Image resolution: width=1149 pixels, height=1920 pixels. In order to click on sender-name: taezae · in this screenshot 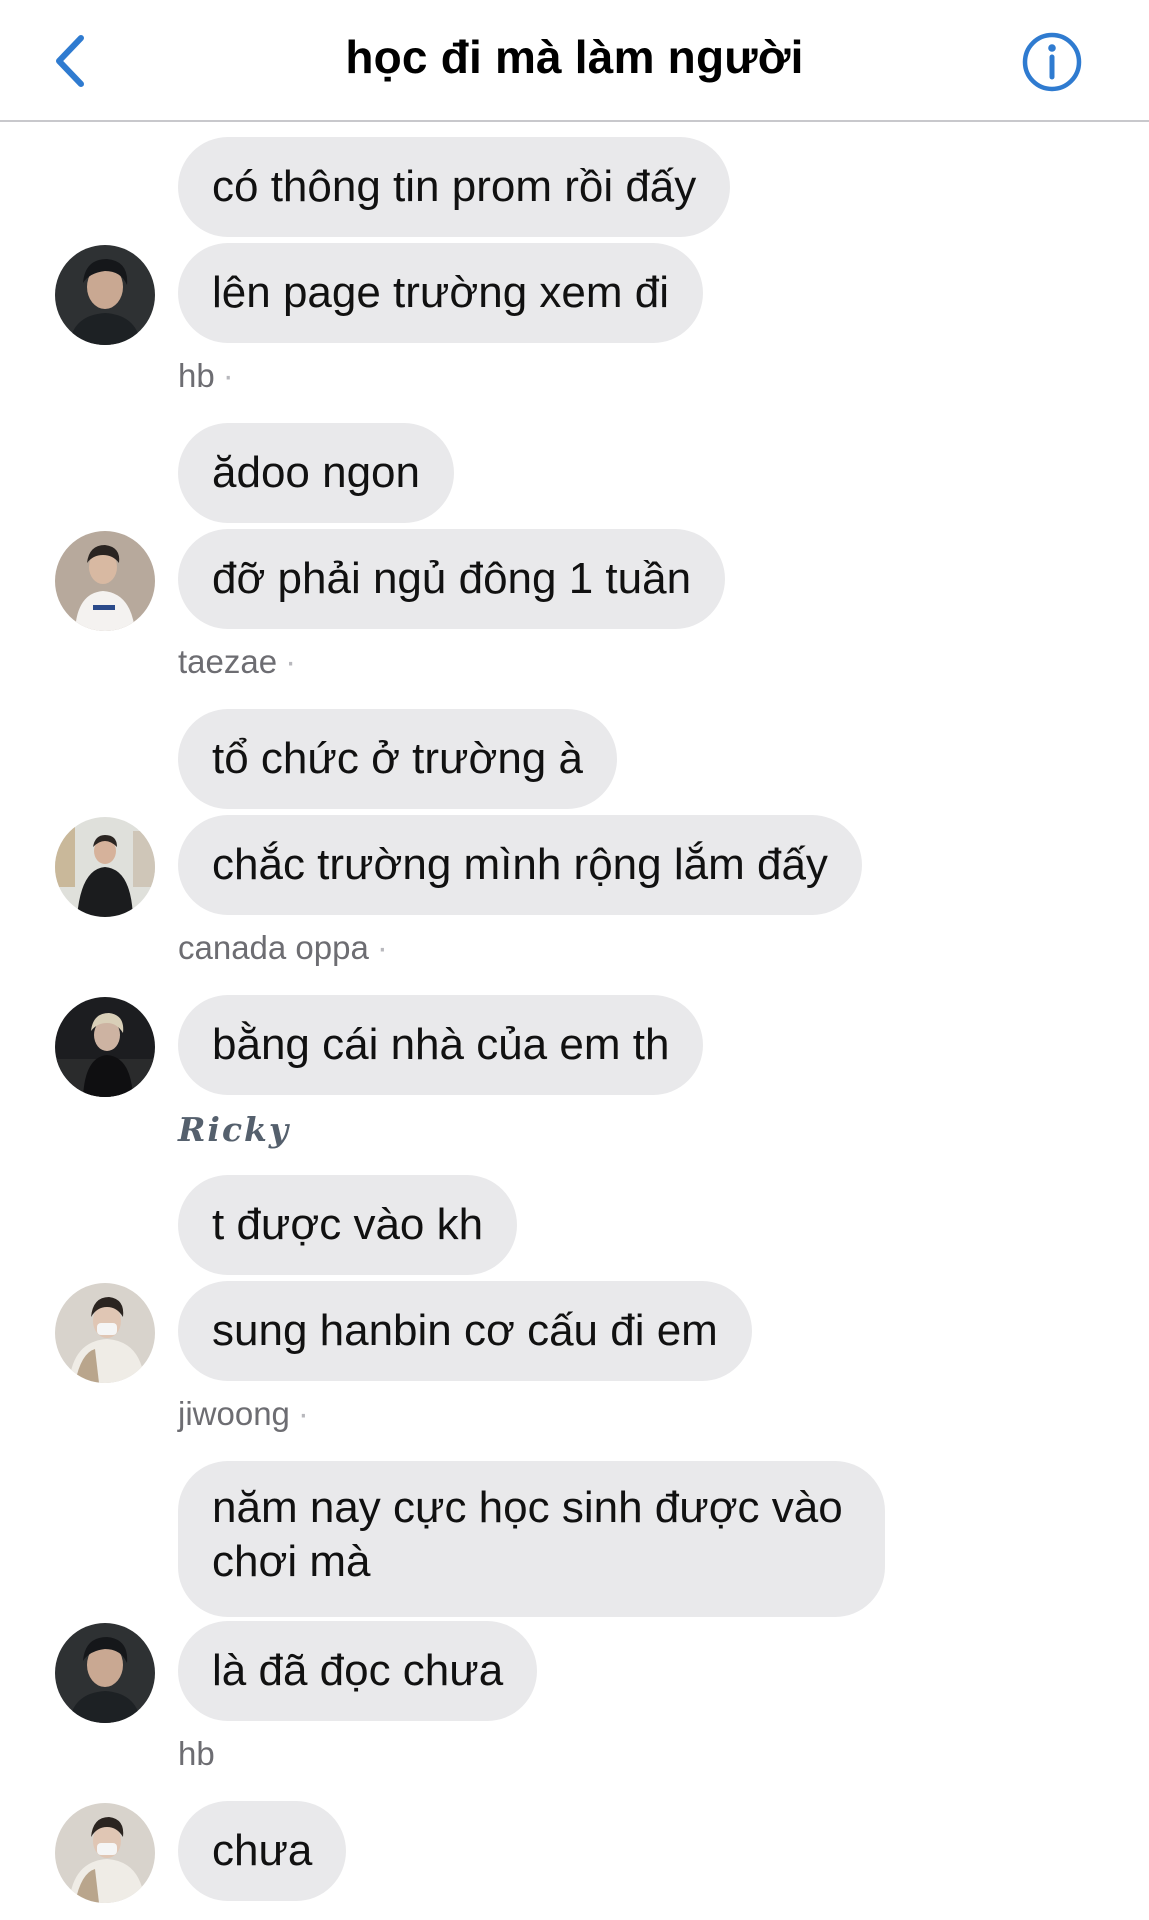, I will do `click(237, 661)`.